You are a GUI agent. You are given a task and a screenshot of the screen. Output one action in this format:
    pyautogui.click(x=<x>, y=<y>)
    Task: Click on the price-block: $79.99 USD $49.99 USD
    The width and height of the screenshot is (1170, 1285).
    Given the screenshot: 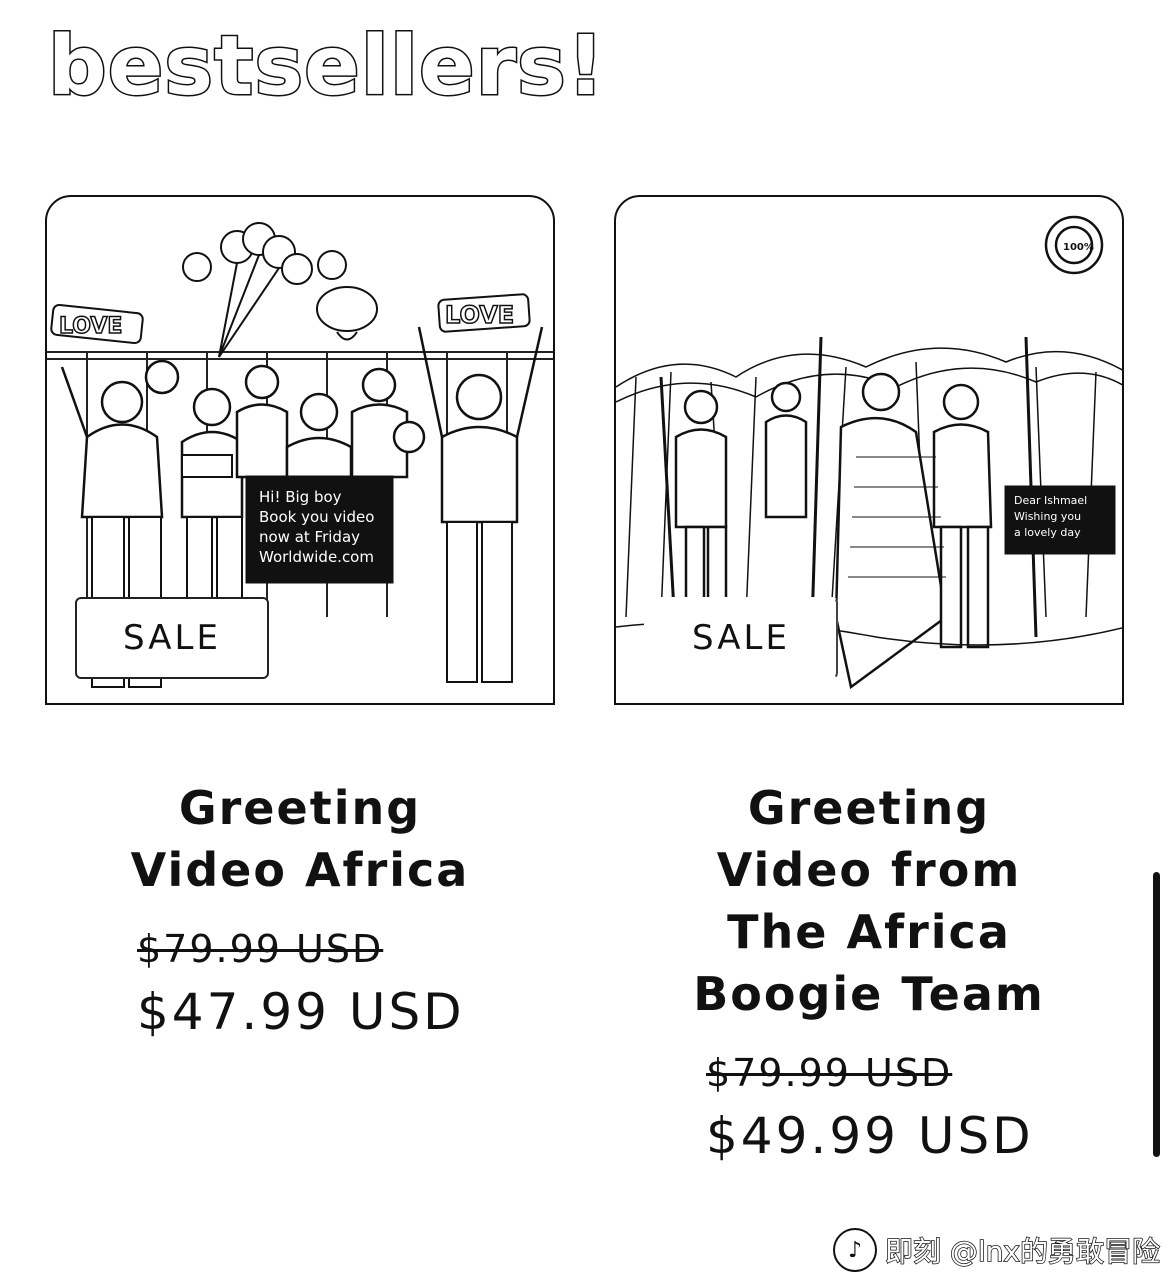 What is the action you would take?
    pyautogui.click(x=915, y=1095)
    